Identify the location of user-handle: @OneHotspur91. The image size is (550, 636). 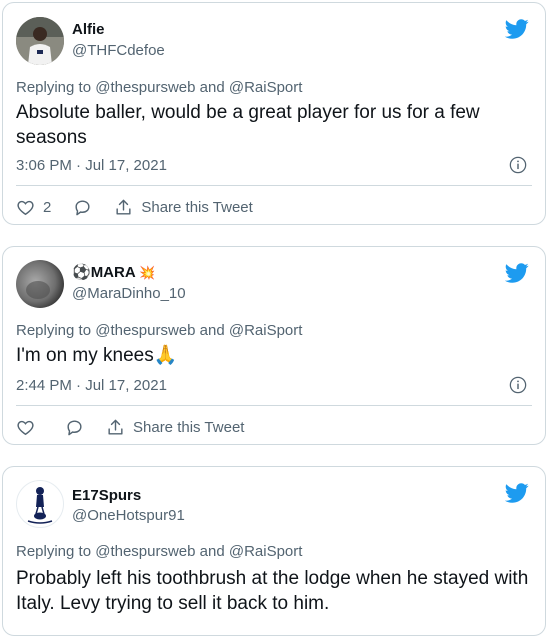
(128, 516).